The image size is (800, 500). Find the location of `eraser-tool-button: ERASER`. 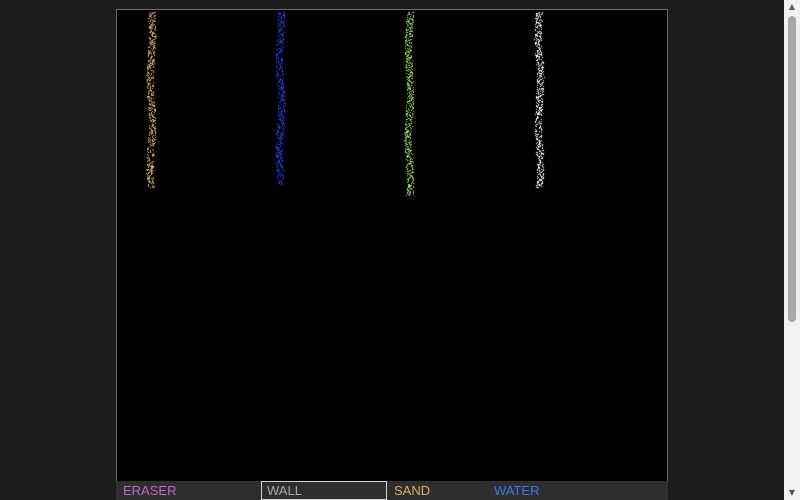

eraser-tool-button: ERASER is located at coordinates (188, 490).